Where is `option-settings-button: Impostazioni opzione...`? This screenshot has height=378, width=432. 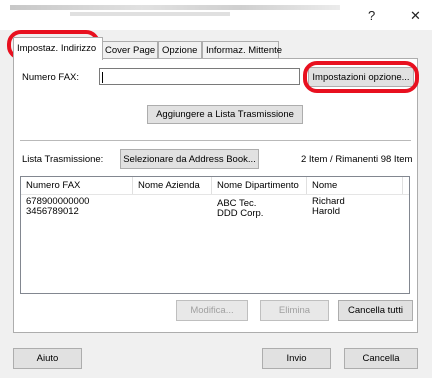 option-settings-button: Impostazioni opzione... is located at coordinates (361, 77).